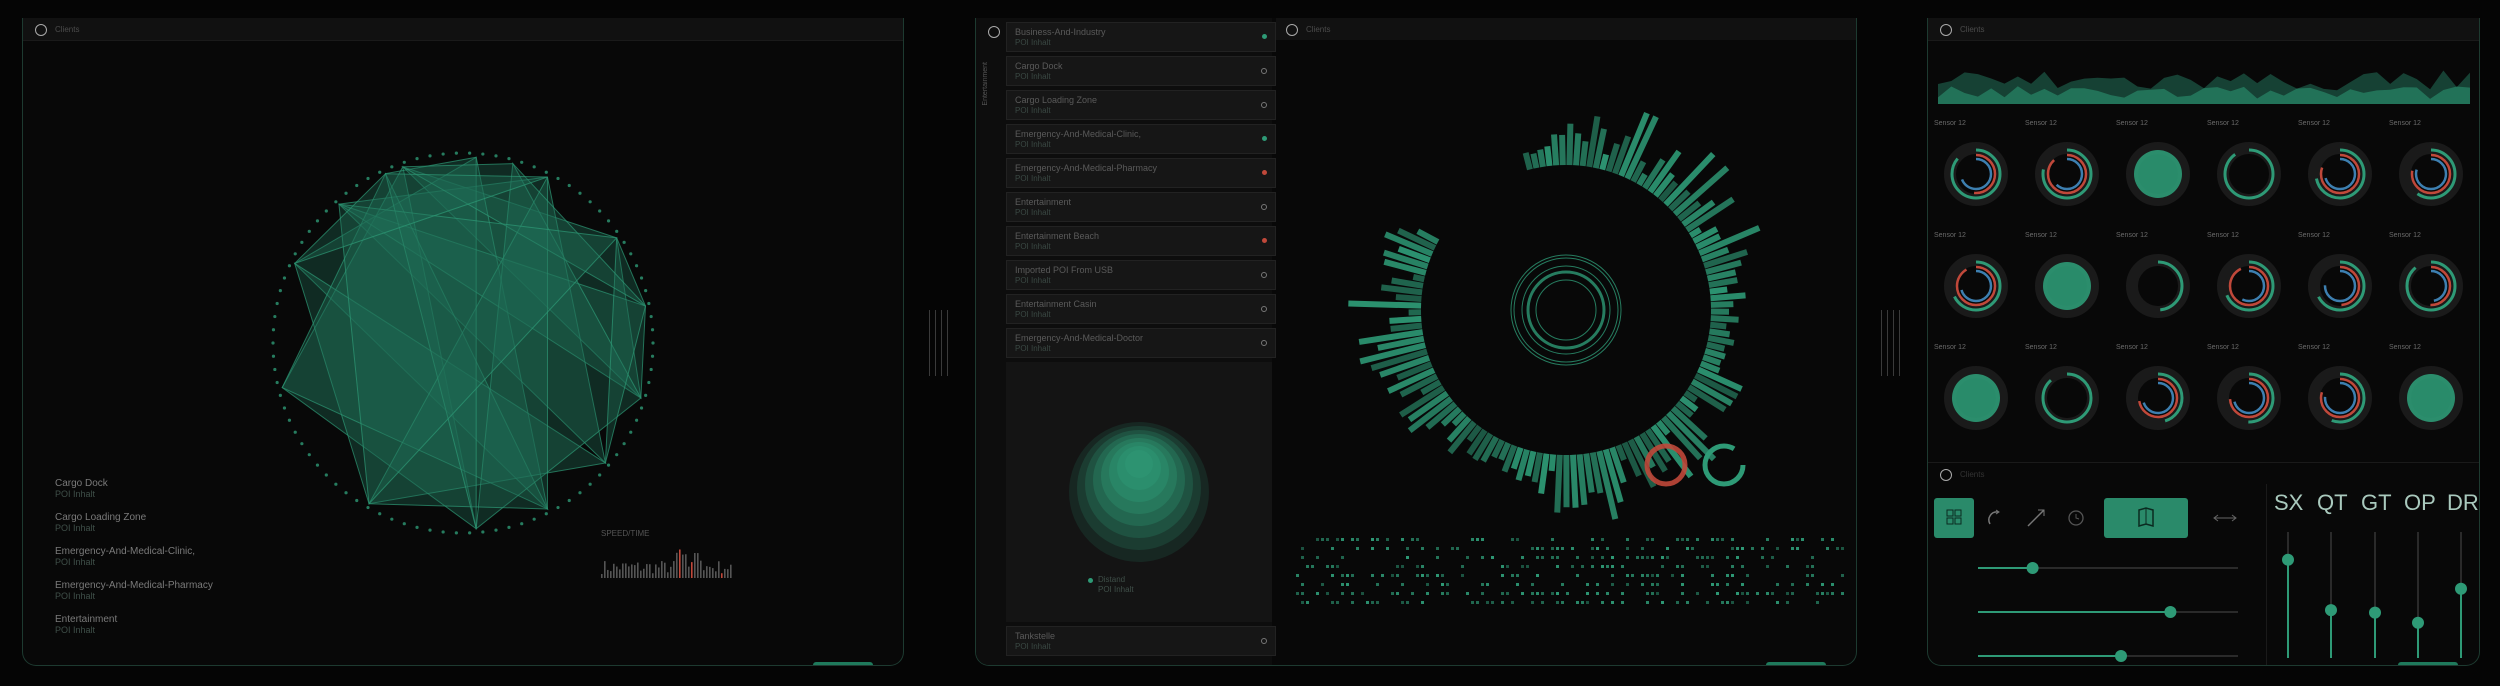 This screenshot has height=686, width=2500. Describe the element at coordinates (1954, 518) in the screenshot. I see `tool-button-active` at that location.